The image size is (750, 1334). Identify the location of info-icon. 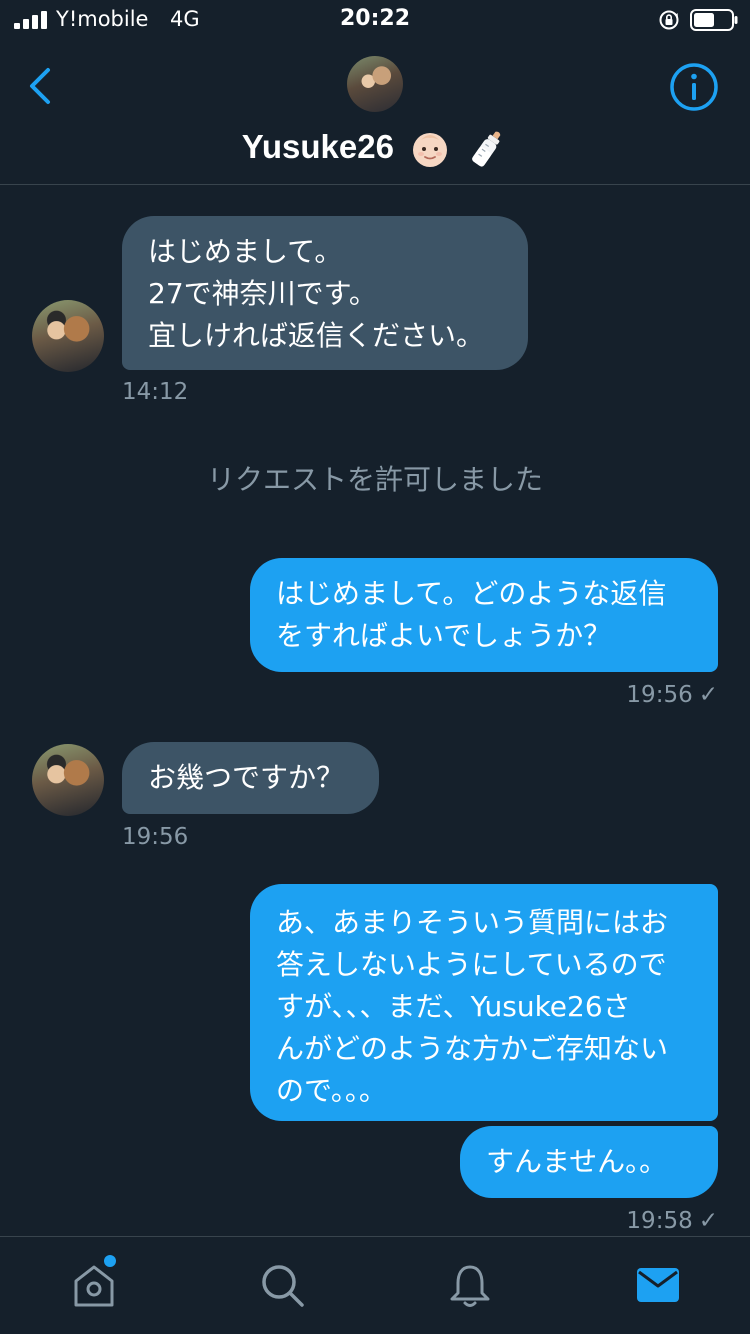
(694, 87).